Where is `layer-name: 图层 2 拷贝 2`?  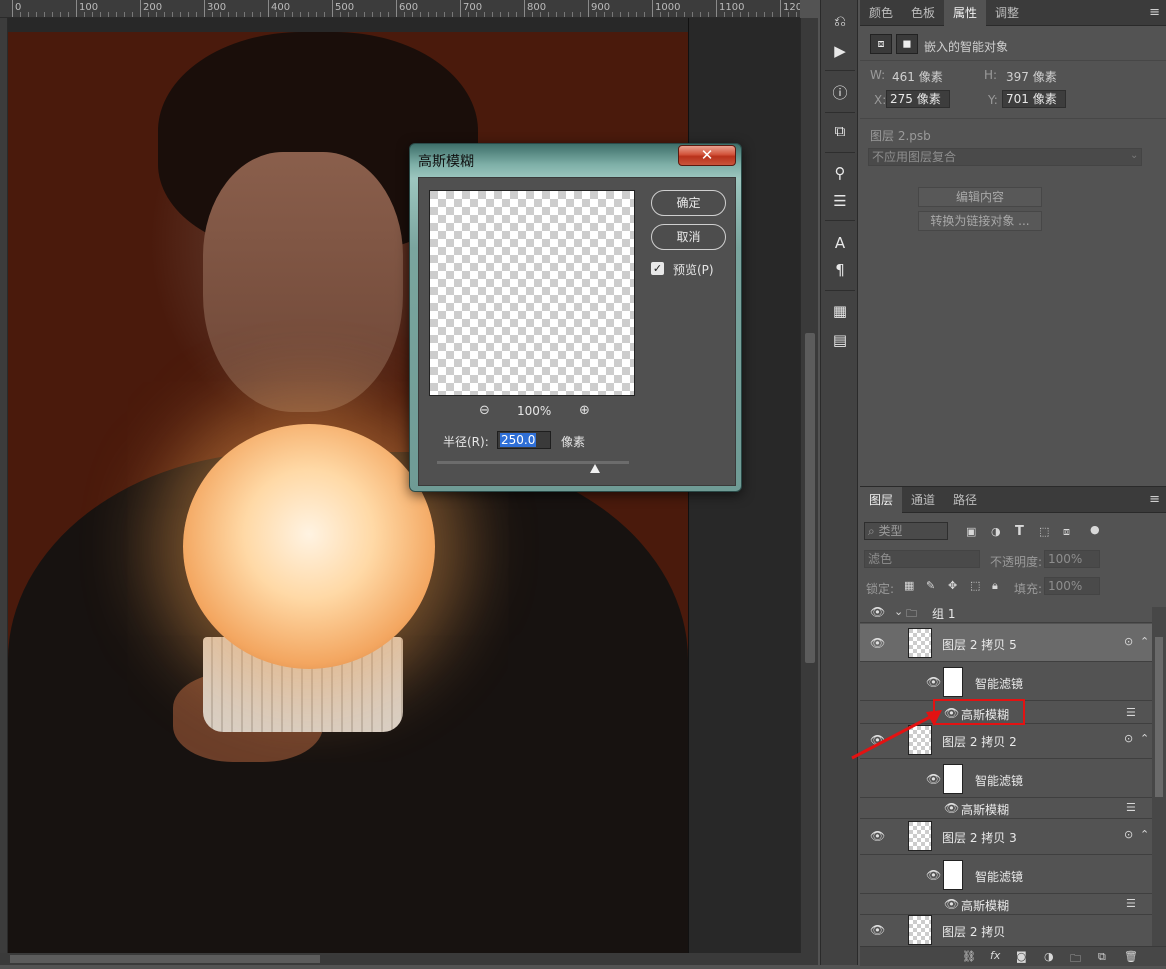
layer-name: 图层 2 拷贝 2 is located at coordinates (979, 741).